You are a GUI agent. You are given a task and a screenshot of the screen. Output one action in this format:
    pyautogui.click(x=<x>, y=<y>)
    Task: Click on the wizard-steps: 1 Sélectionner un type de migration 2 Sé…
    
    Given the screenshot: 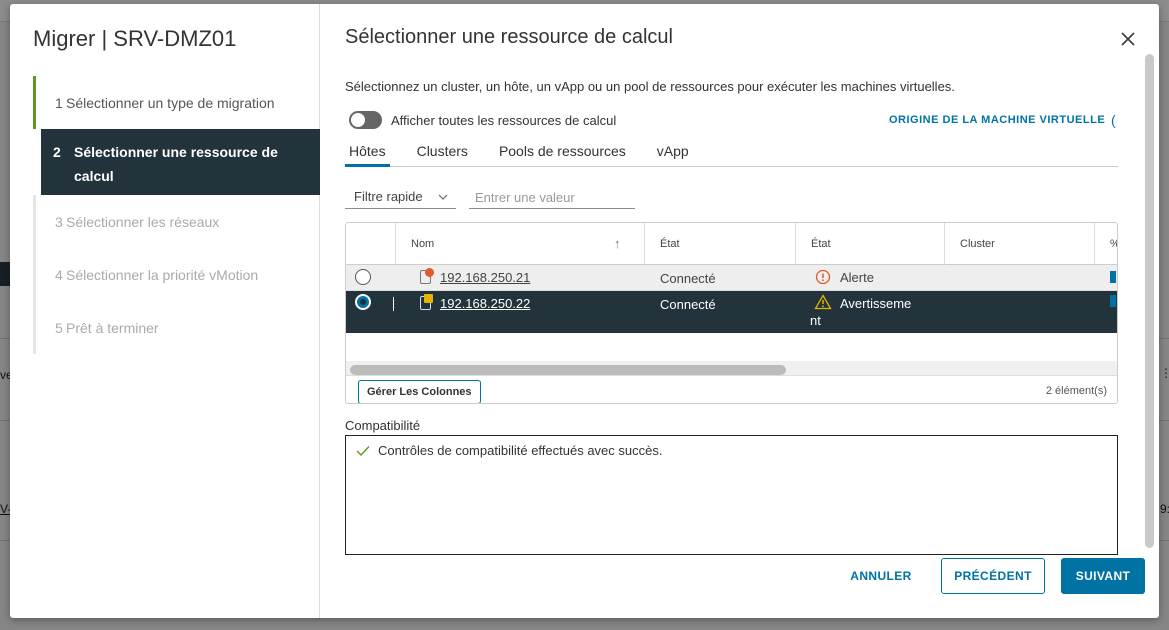 What is the action you would take?
    pyautogui.click(x=176, y=215)
    